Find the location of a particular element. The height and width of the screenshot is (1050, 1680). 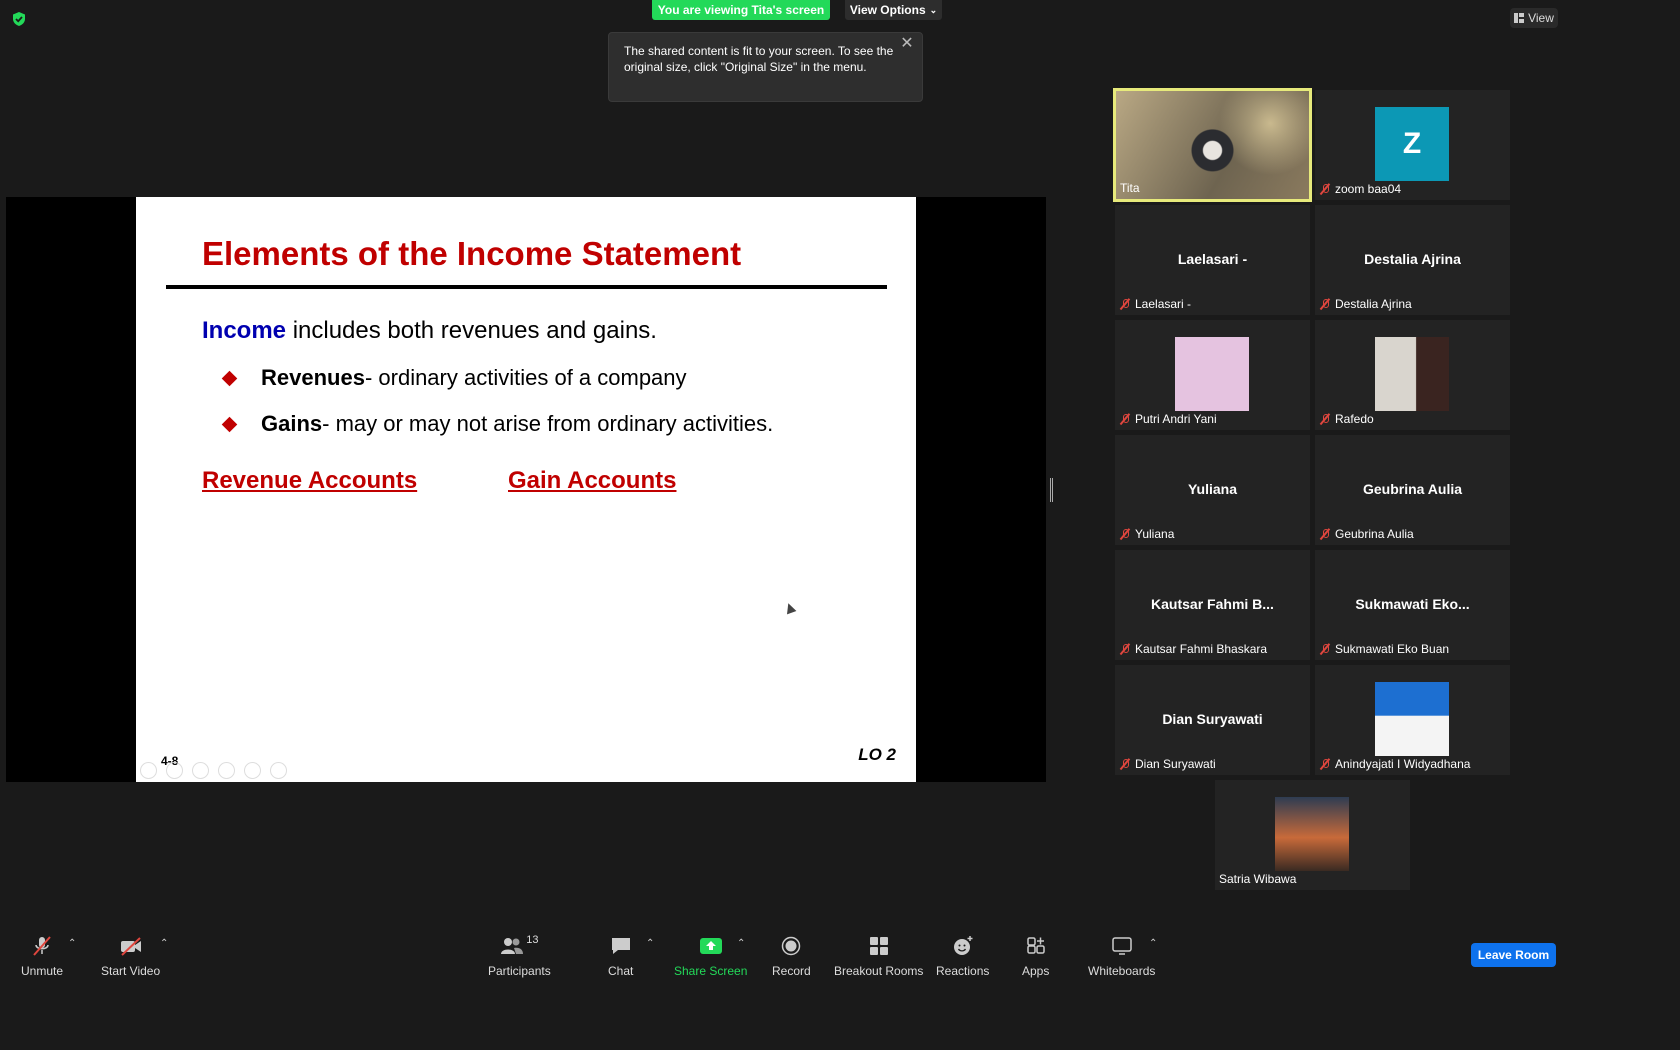

close-icon: ✕ is located at coordinates (907, 44).